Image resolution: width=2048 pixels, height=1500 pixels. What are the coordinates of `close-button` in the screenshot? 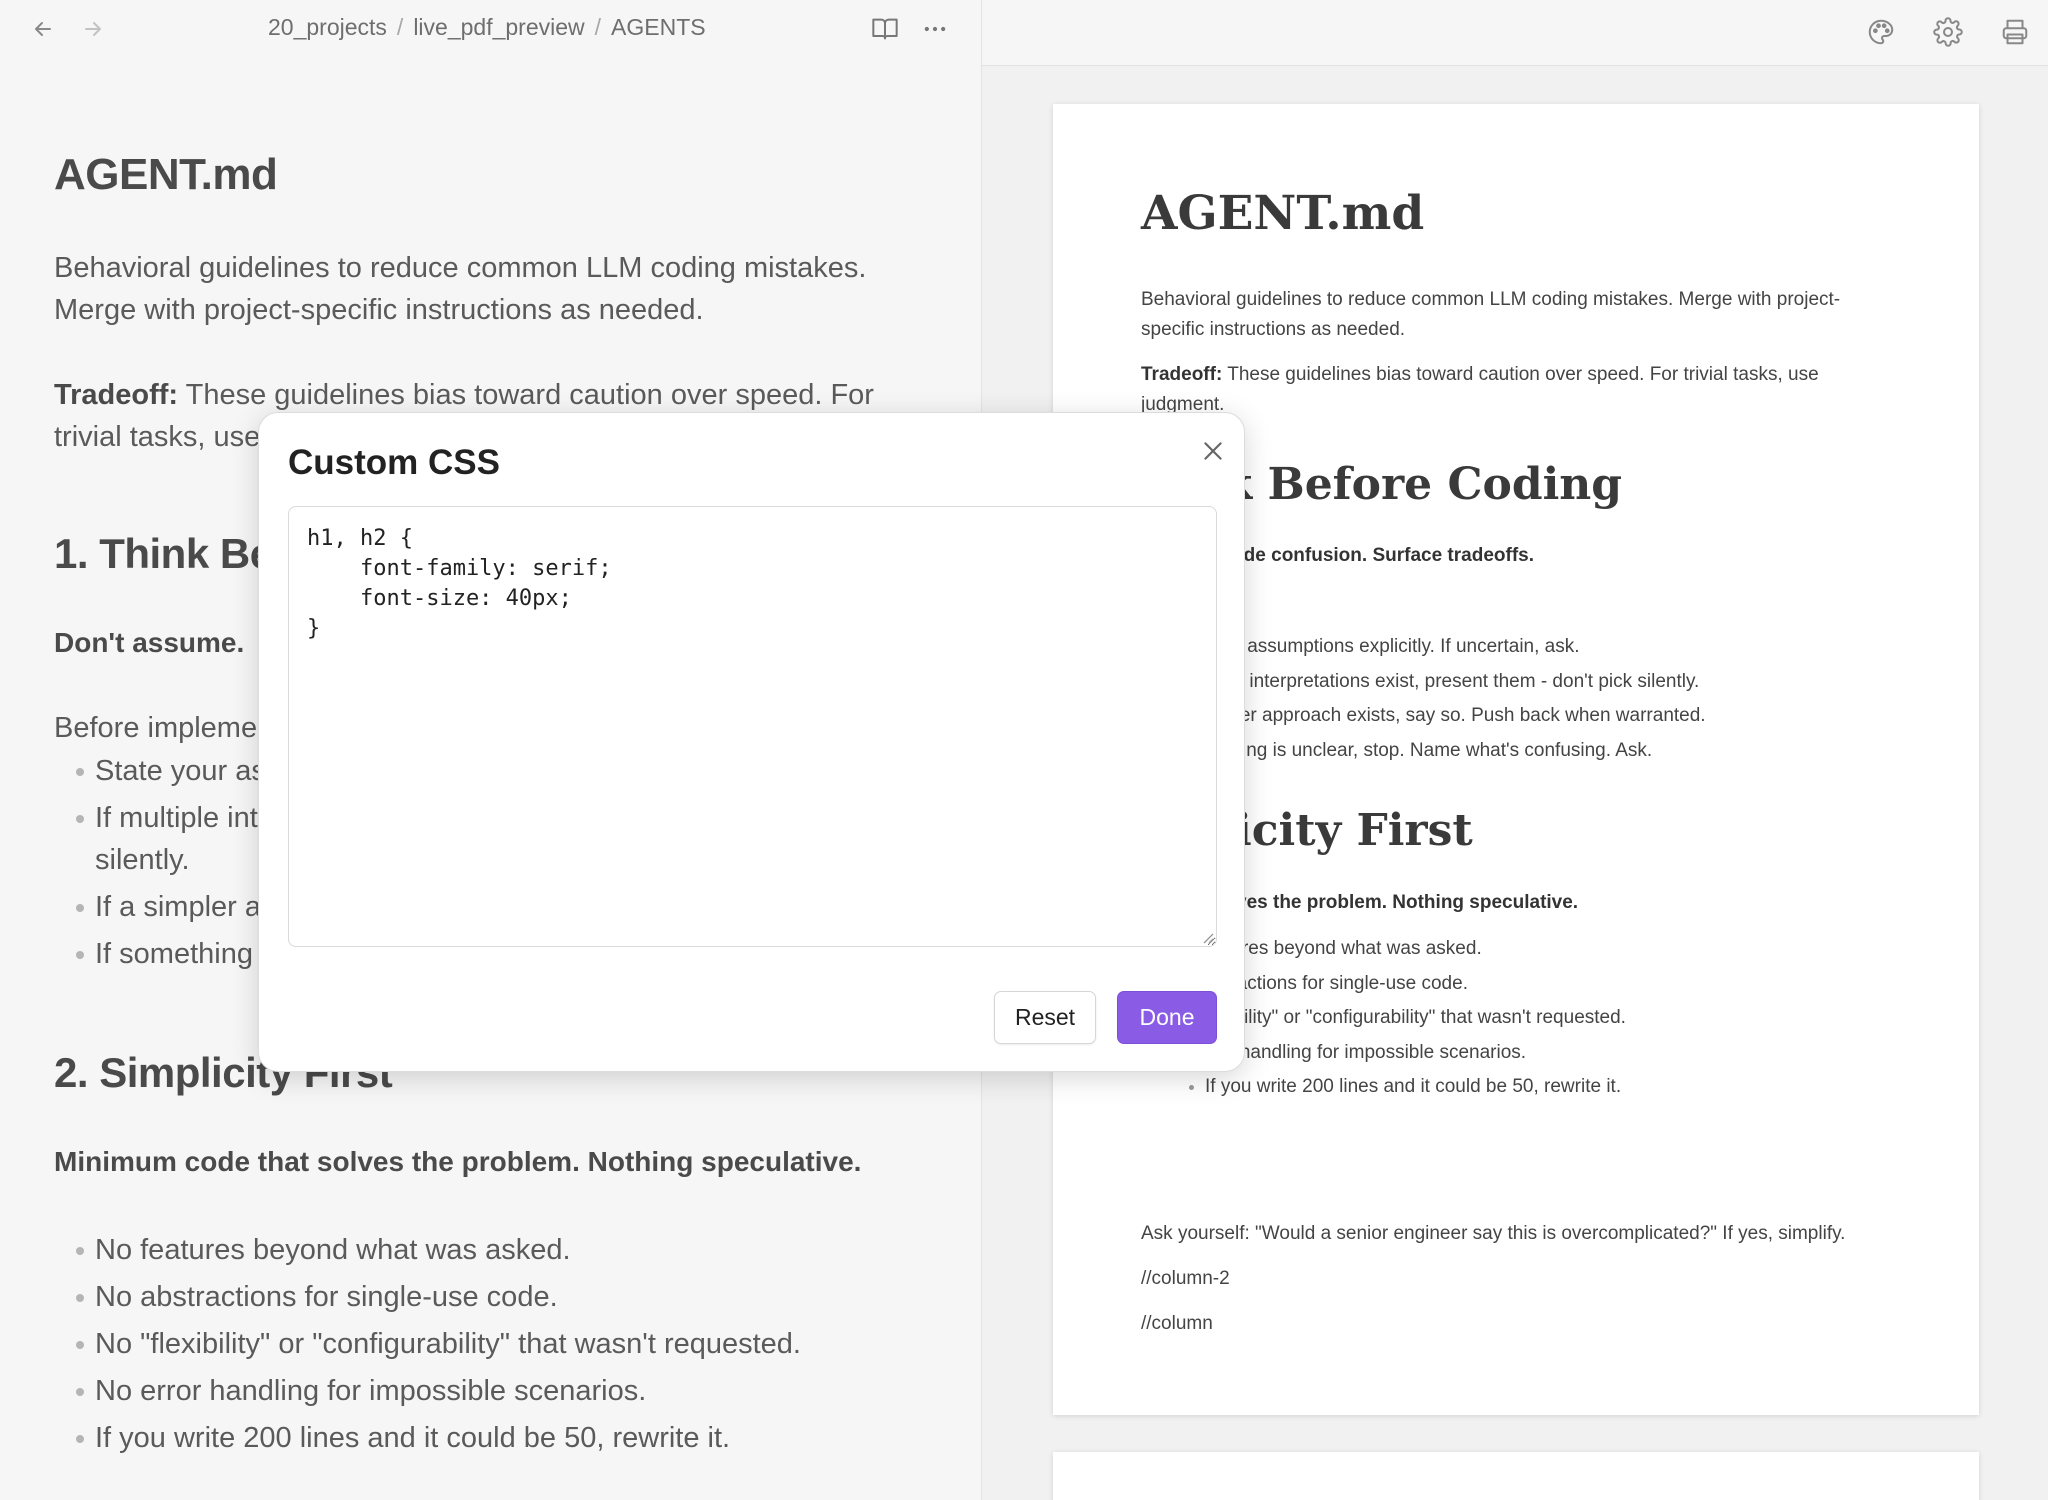 It's located at (1213, 451).